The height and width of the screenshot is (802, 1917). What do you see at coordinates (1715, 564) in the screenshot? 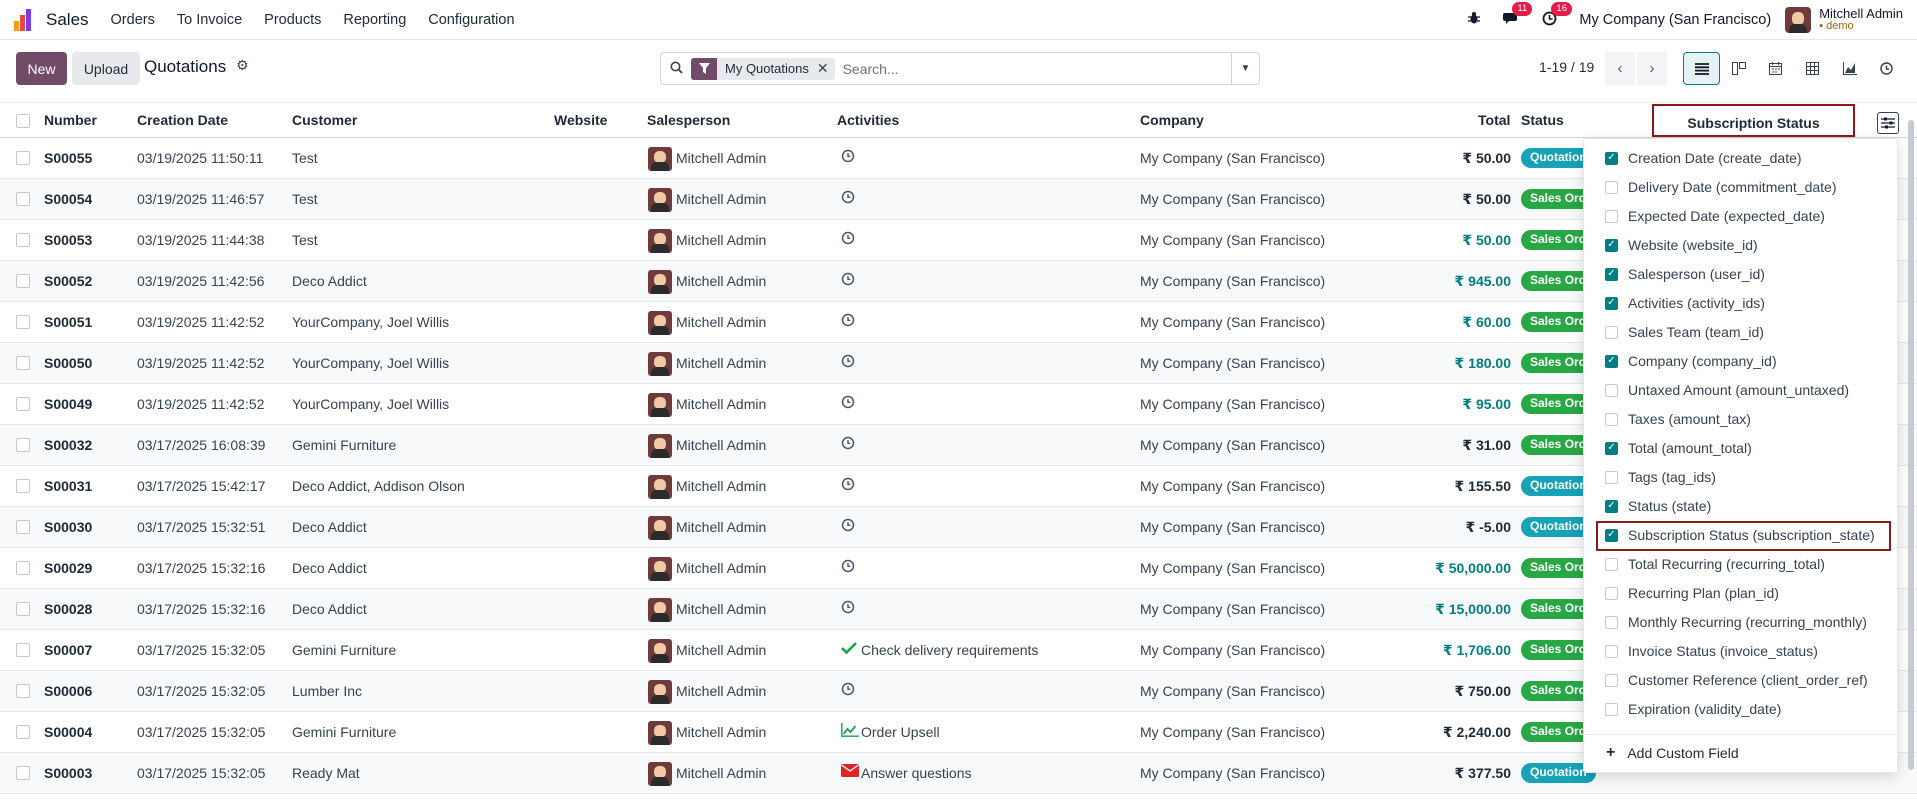
I see `optional-column-option: Total Recurring (recurring_total)` at bounding box center [1715, 564].